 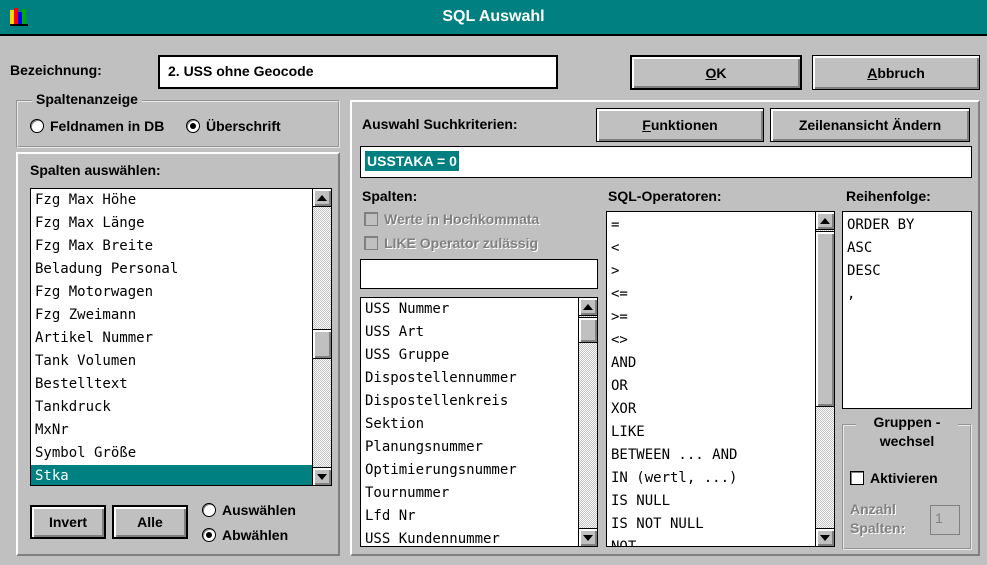 What do you see at coordinates (181, 315) in the screenshot?
I see `list-item: Fzg Zweimann` at bounding box center [181, 315].